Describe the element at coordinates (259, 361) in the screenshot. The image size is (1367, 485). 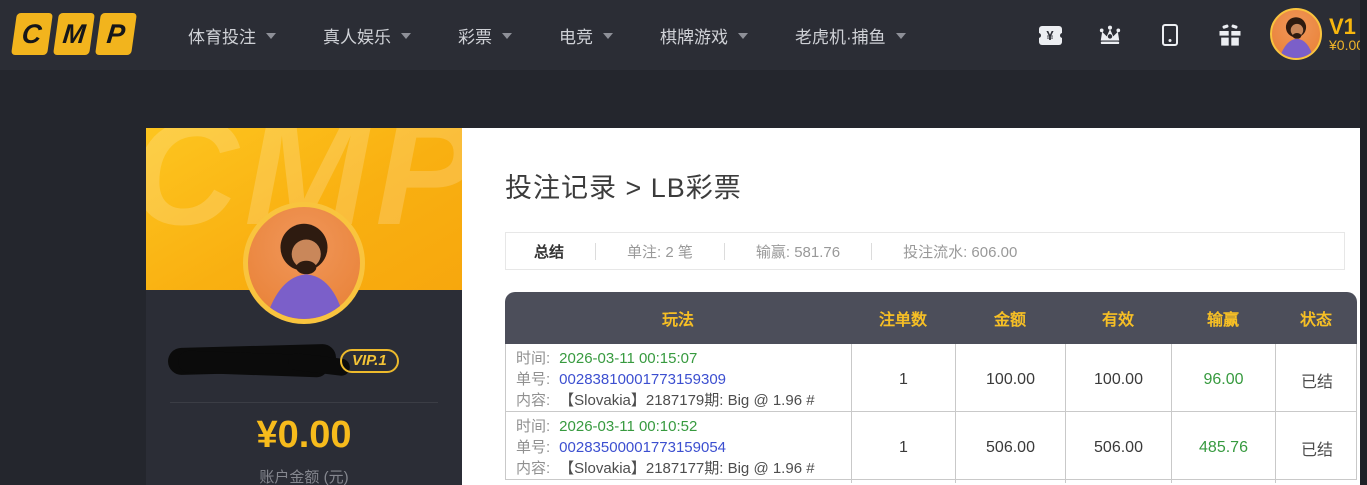
I see `redacted-username` at that location.